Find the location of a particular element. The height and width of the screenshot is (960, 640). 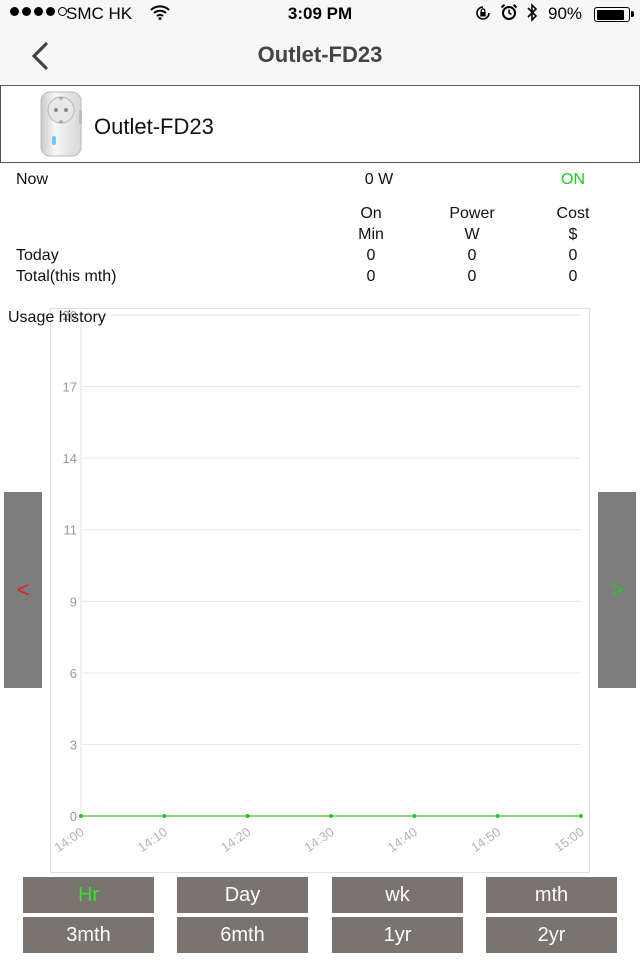

battery-icon is located at coordinates (614, 14).